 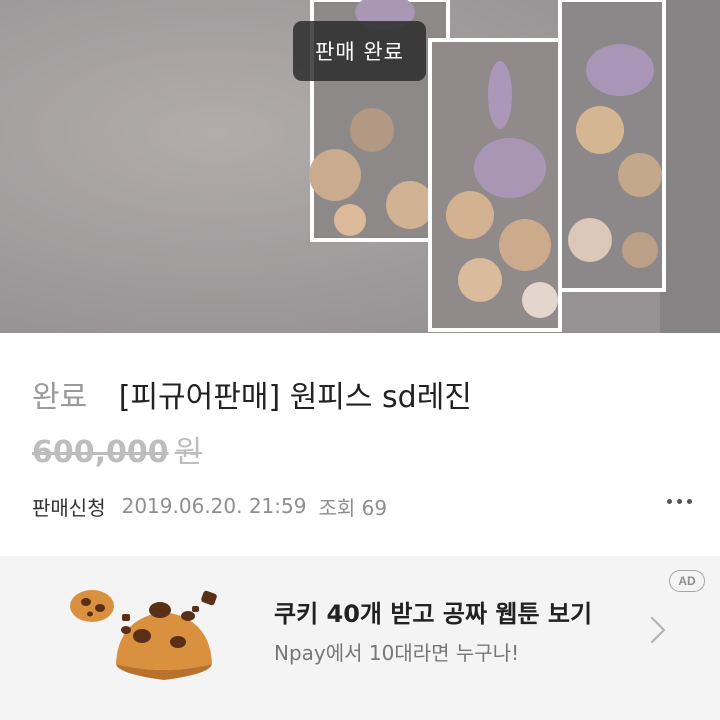 I want to click on price-unit: 원, so click(x=188, y=452).